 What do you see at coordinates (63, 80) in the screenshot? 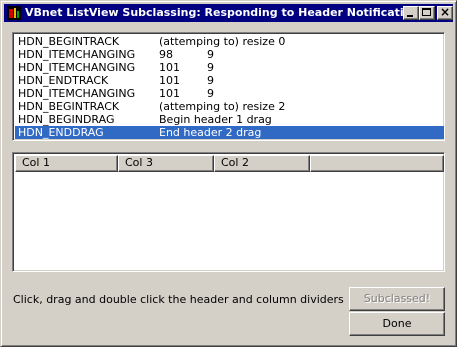
I see `log-message: HDN_ENDTRACK` at bounding box center [63, 80].